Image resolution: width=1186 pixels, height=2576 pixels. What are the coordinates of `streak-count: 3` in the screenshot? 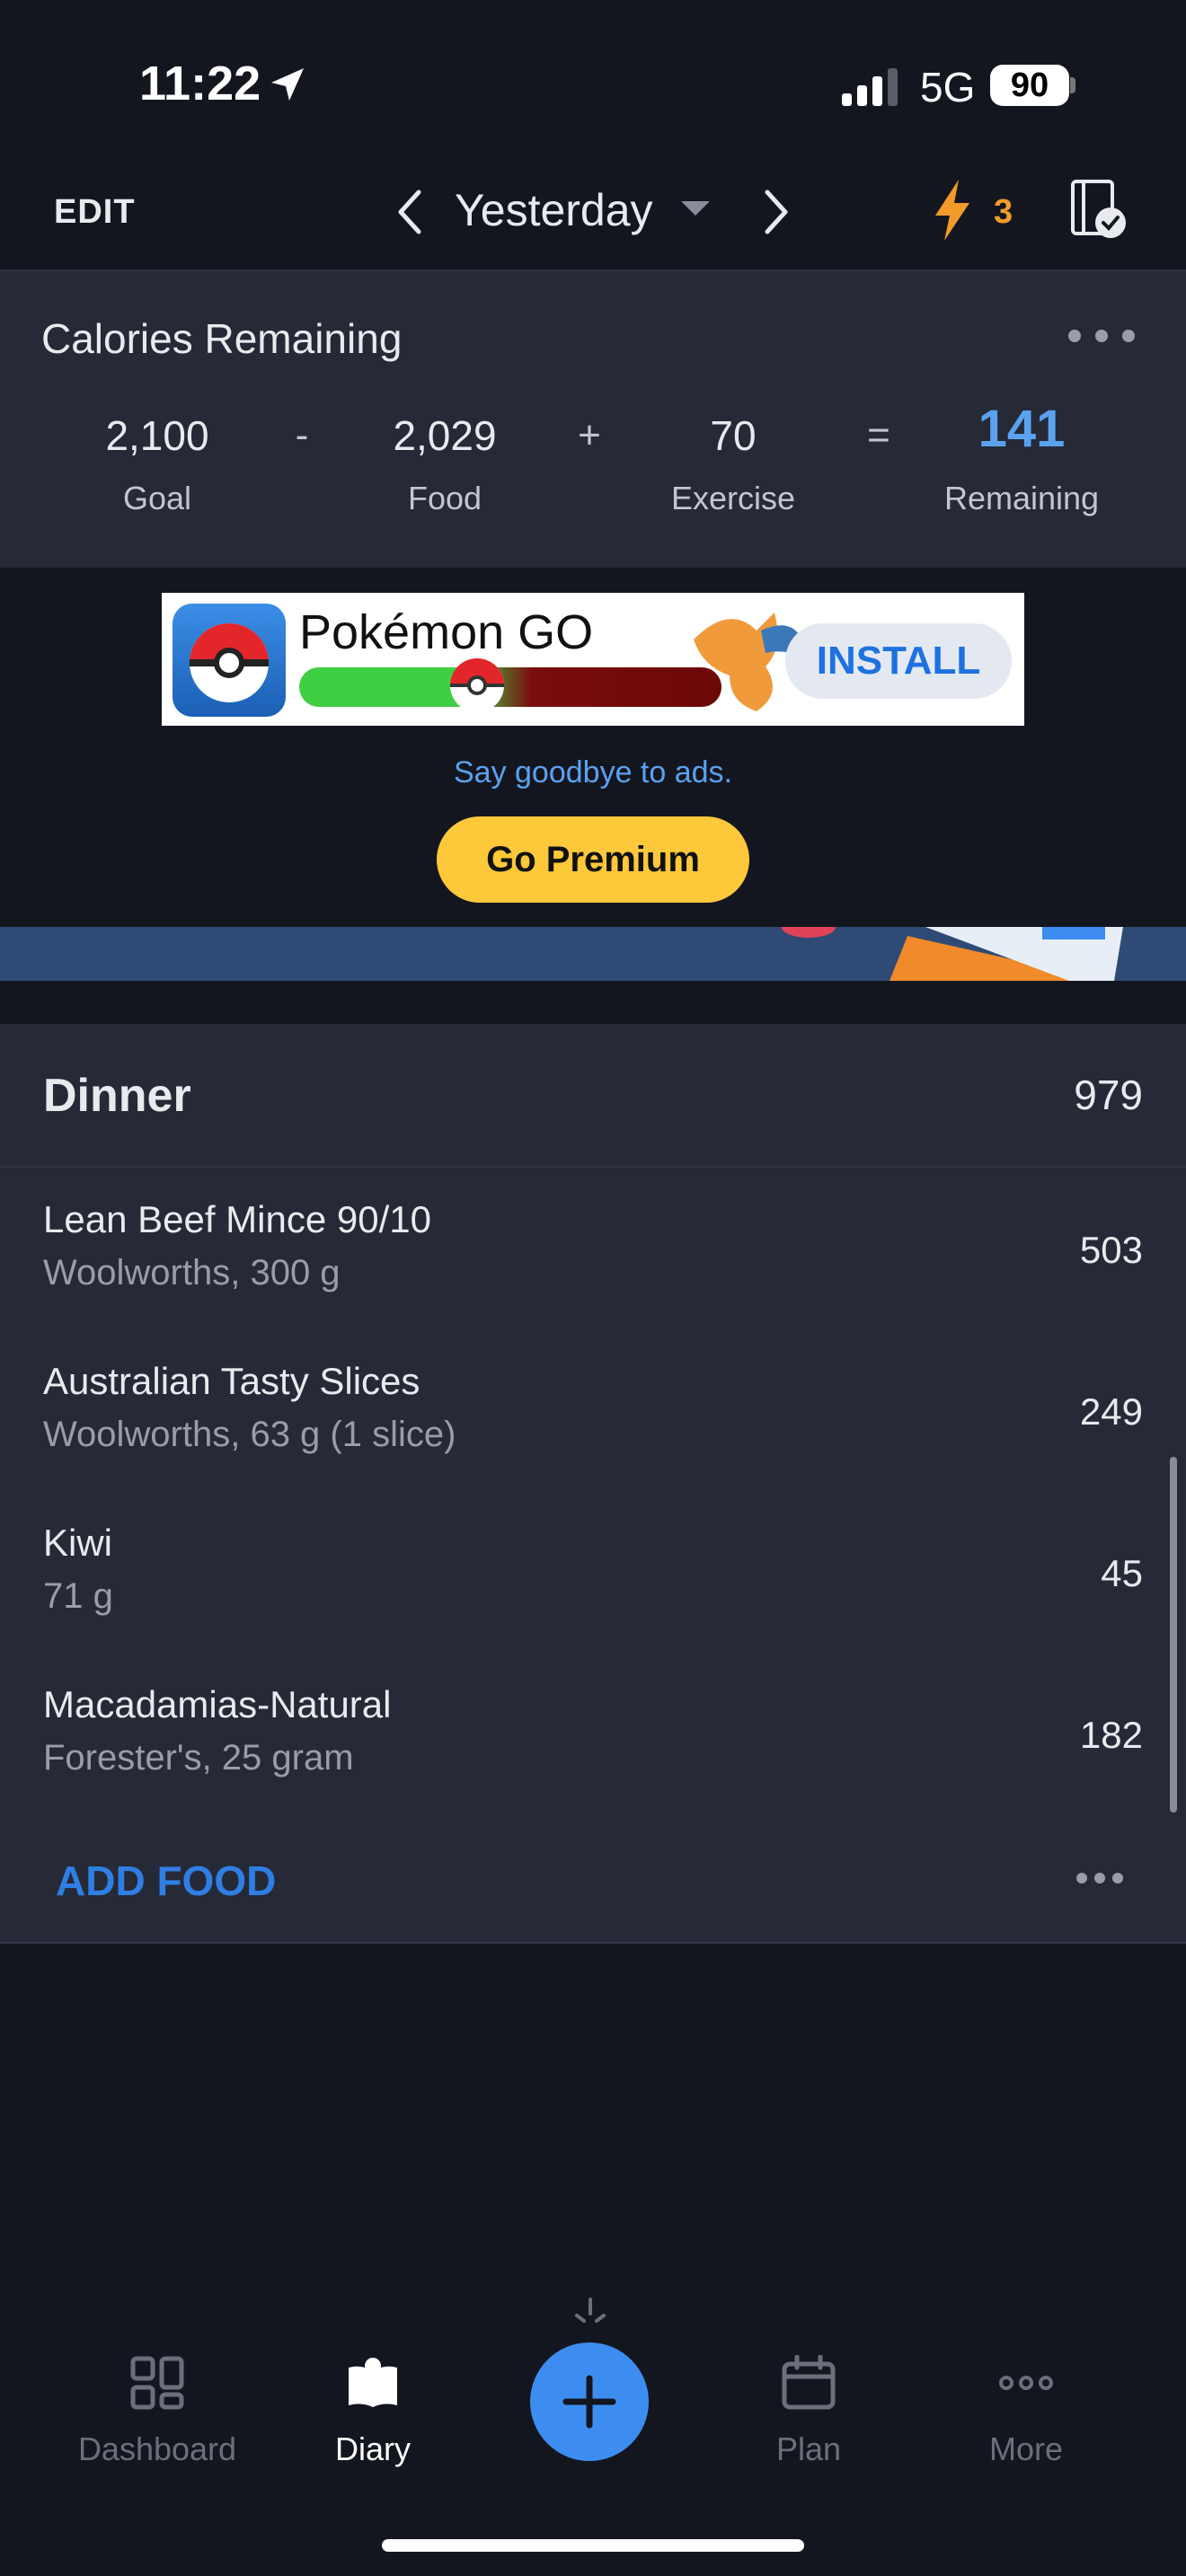 It's located at (1003, 212).